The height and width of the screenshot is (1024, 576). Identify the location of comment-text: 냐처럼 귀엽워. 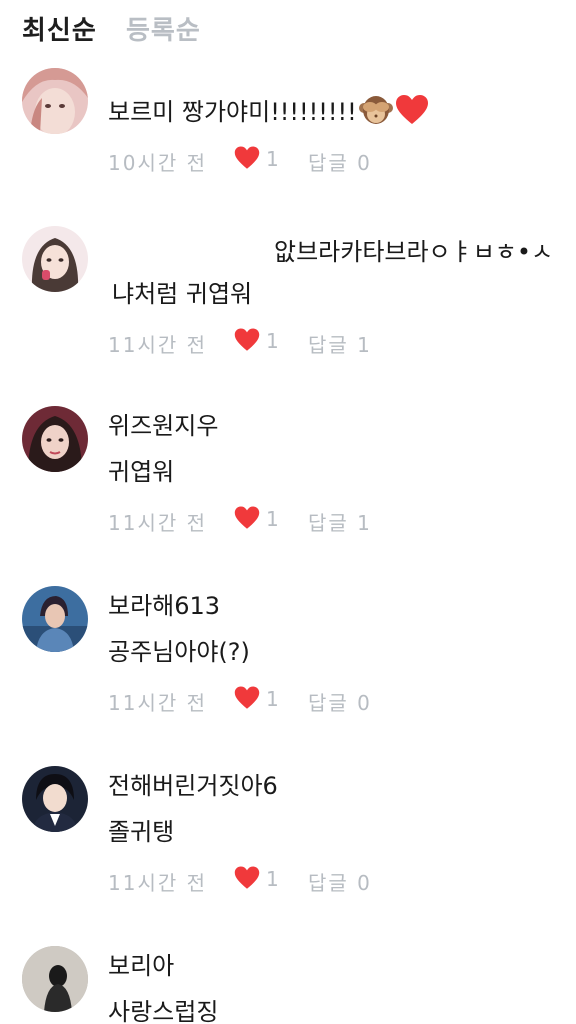
(182, 294).